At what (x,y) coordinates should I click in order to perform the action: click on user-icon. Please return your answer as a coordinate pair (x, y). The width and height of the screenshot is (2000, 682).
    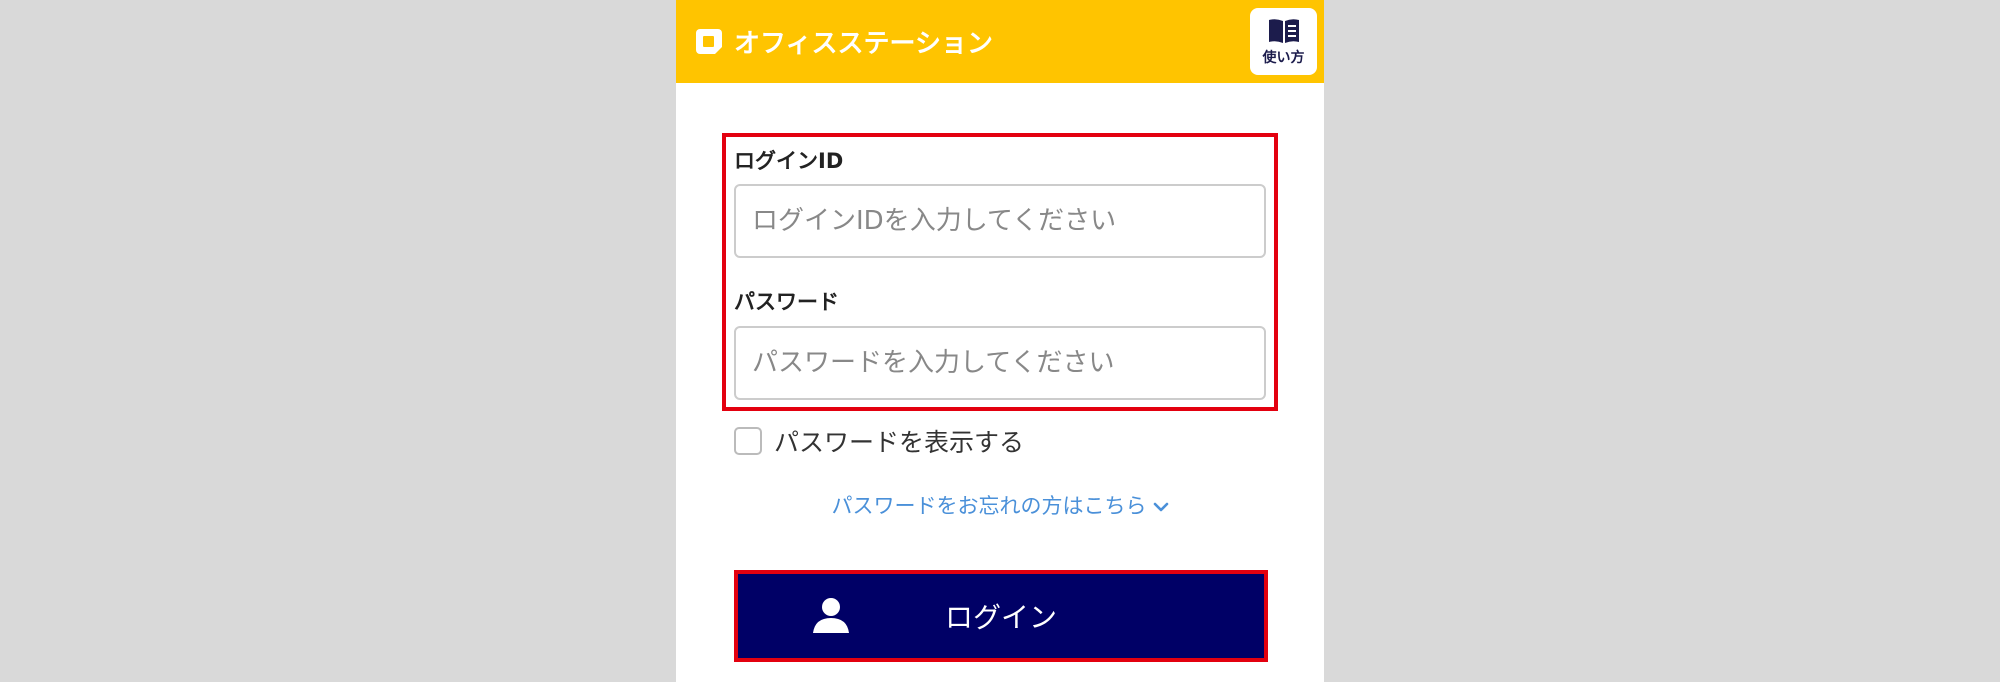
    Looking at the image, I should click on (831, 615).